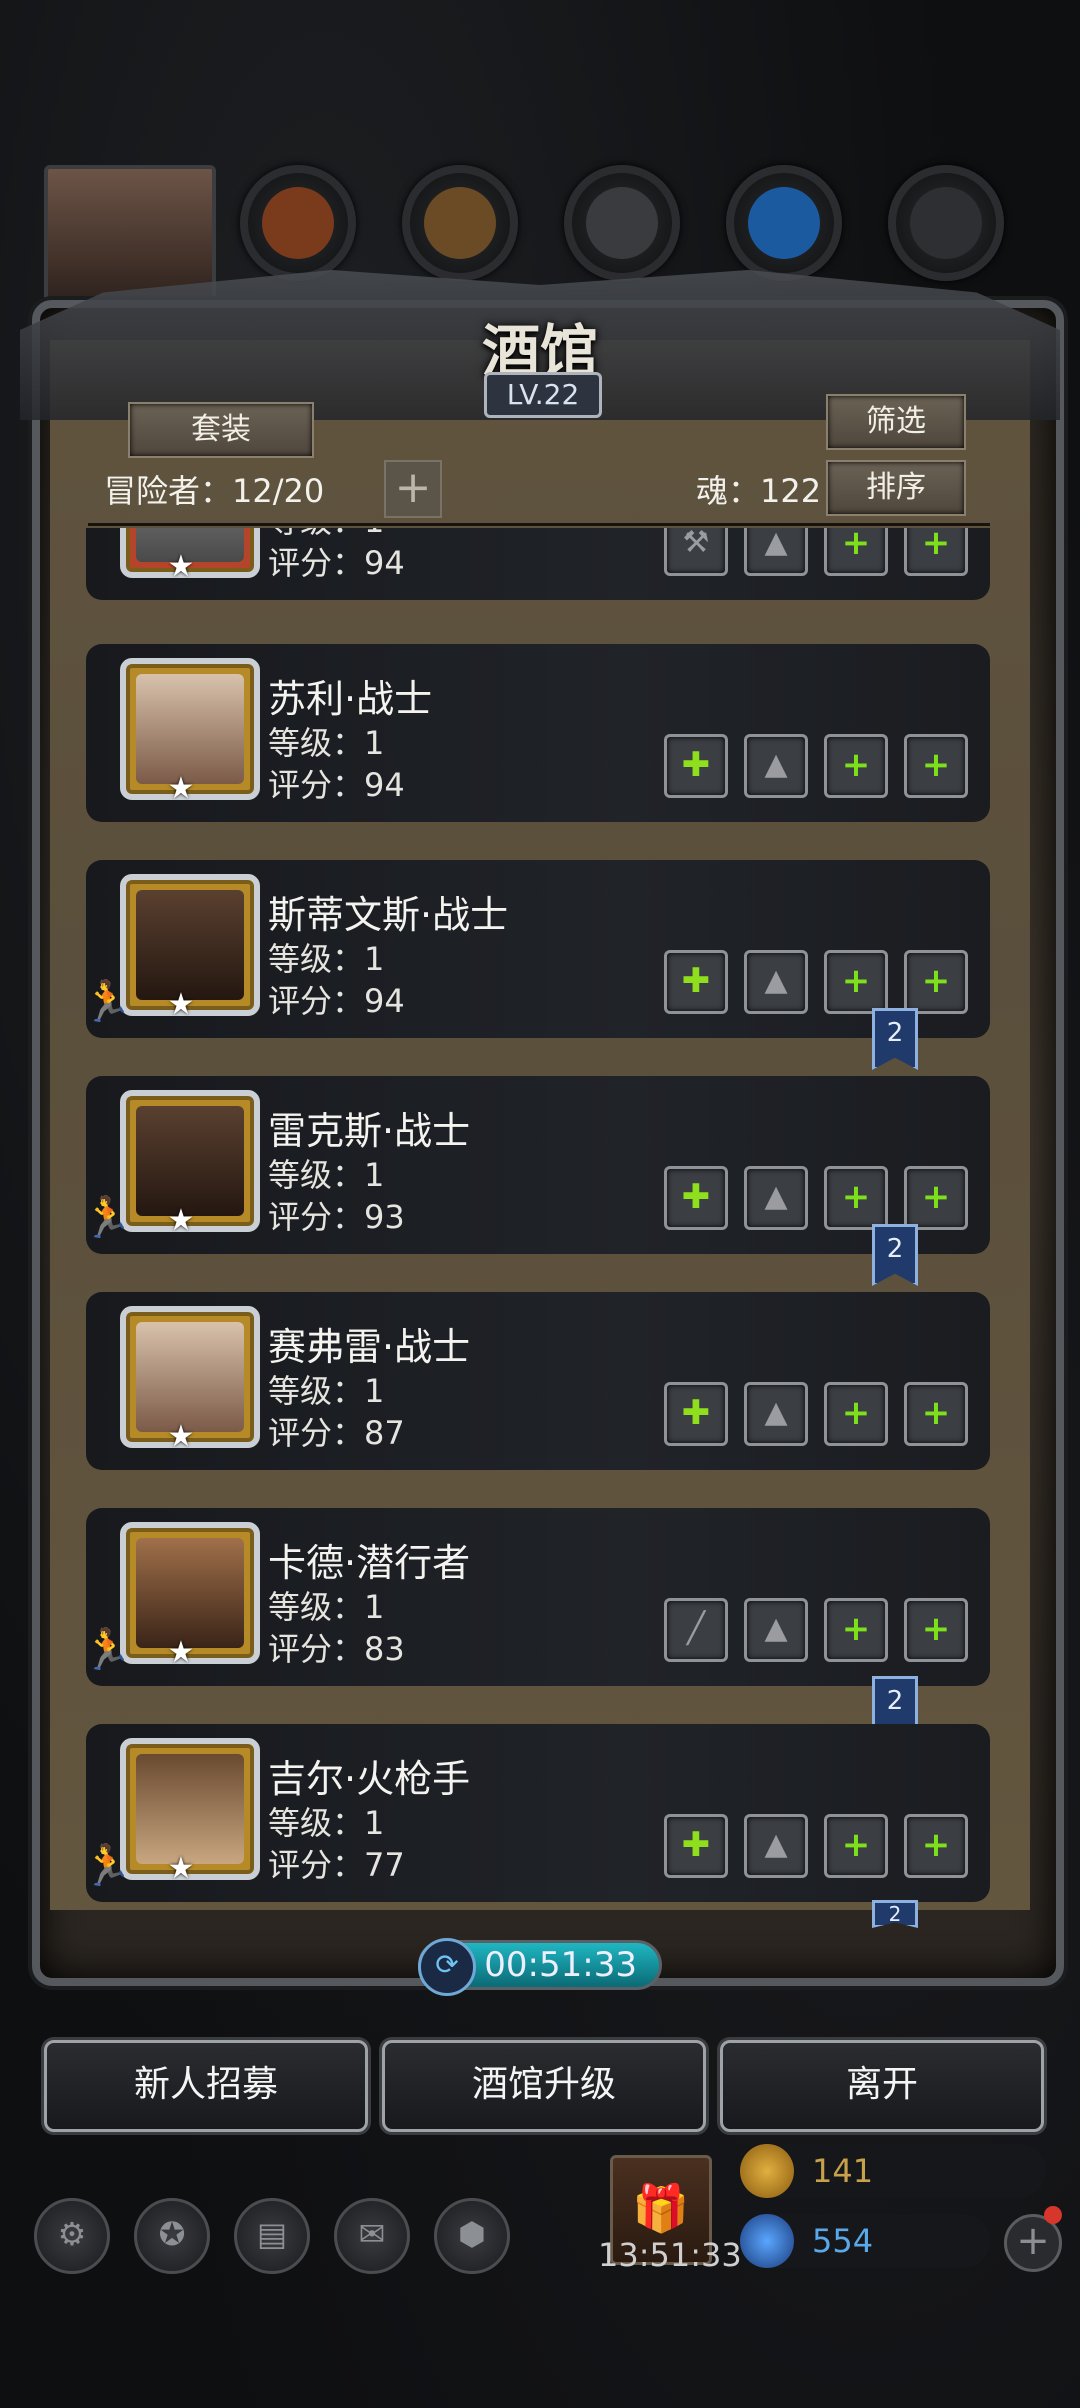 The height and width of the screenshot is (2408, 1080). Describe the element at coordinates (622, 223) in the screenshot. I see `resource-slot-iron` at that location.